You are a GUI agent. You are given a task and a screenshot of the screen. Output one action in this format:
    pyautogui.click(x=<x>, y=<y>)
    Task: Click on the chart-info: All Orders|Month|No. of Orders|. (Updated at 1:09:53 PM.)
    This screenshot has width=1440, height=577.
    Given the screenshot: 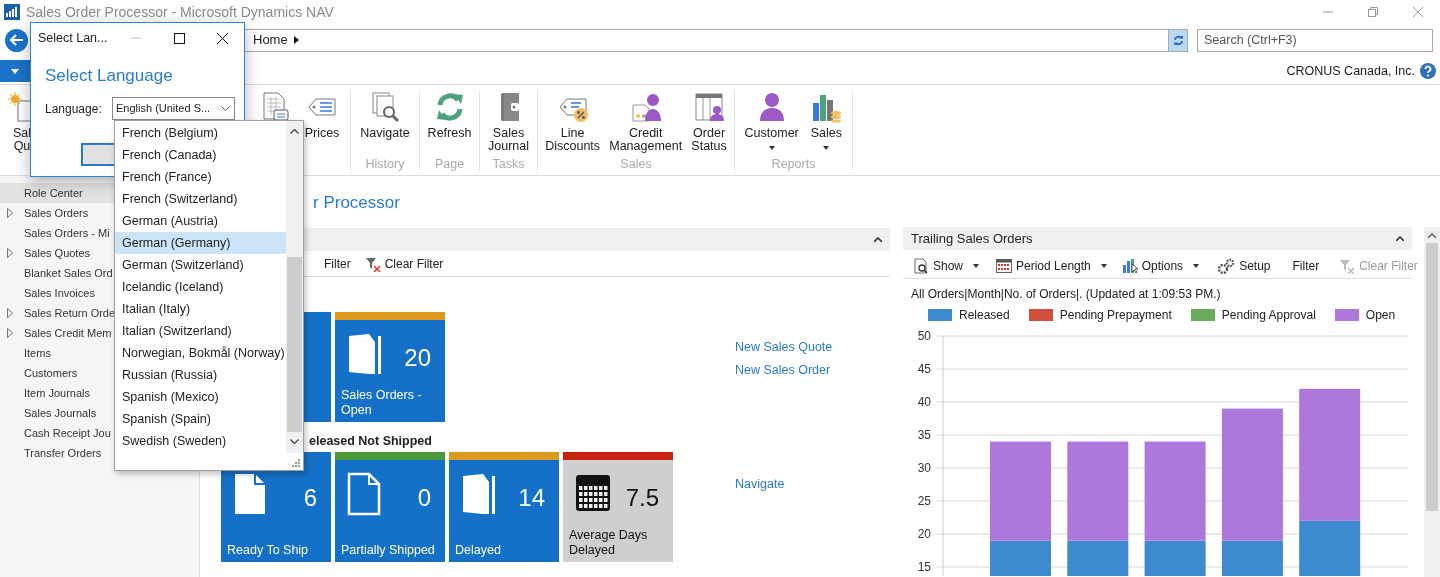 What is the action you would take?
    pyautogui.click(x=1066, y=294)
    